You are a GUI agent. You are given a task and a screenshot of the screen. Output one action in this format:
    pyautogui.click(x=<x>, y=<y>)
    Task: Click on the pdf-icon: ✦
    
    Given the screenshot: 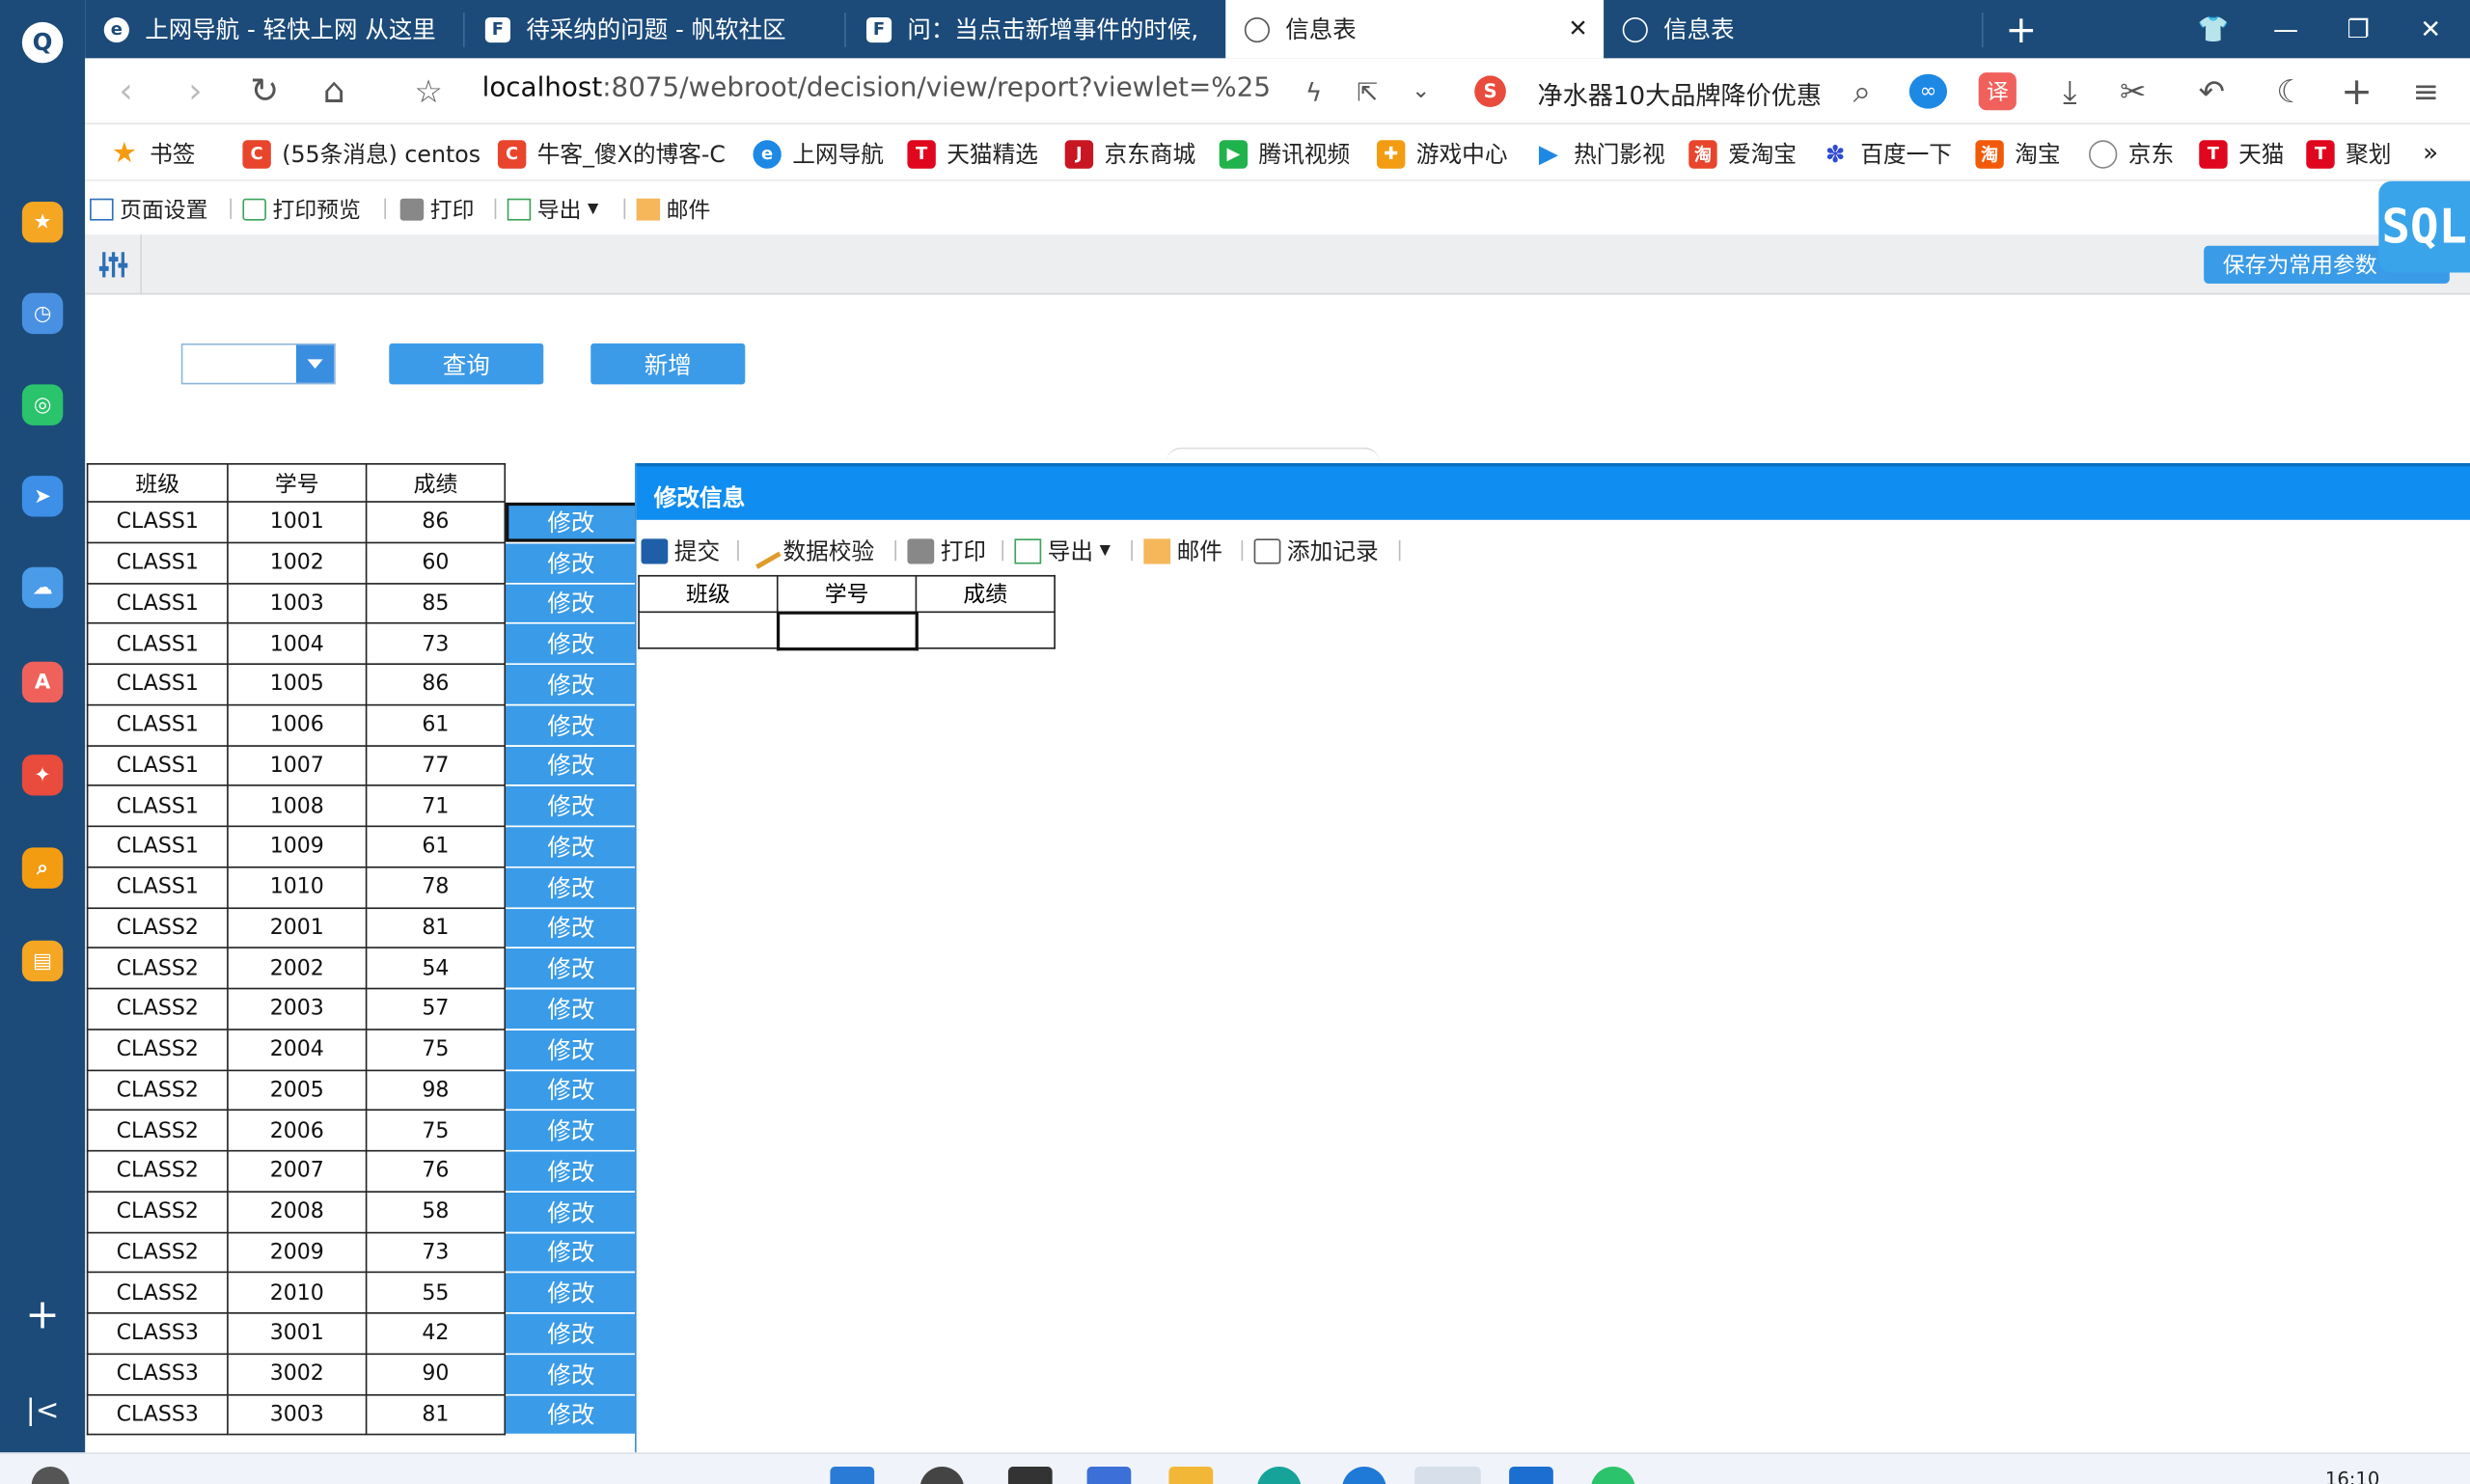 What is the action you would take?
    pyautogui.click(x=42, y=775)
    